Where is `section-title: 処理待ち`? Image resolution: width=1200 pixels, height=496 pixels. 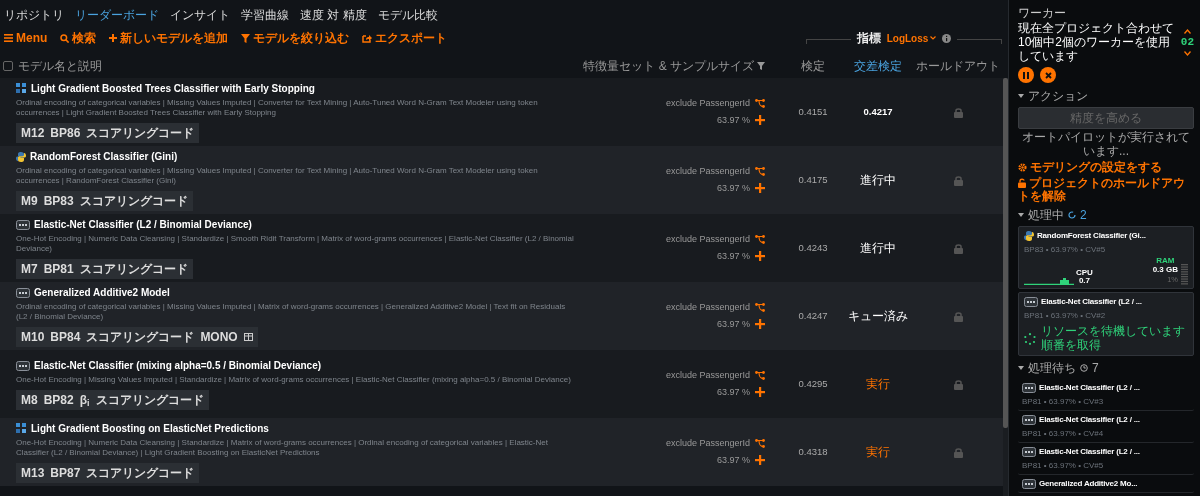 section-title: 処理待ち is located at coordinates (1052, 368).